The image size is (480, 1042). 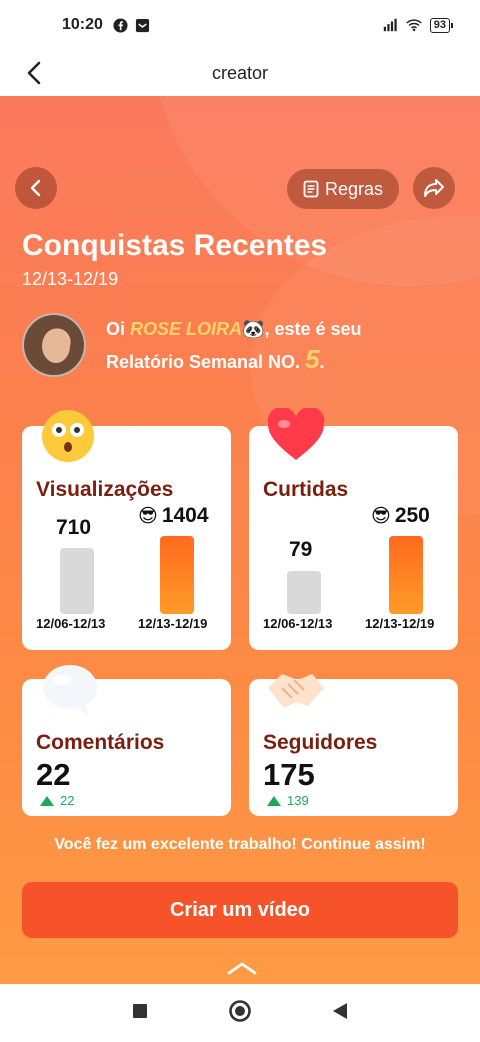 I want to click on views-prev-value: 710, so click(x=74, y=527).